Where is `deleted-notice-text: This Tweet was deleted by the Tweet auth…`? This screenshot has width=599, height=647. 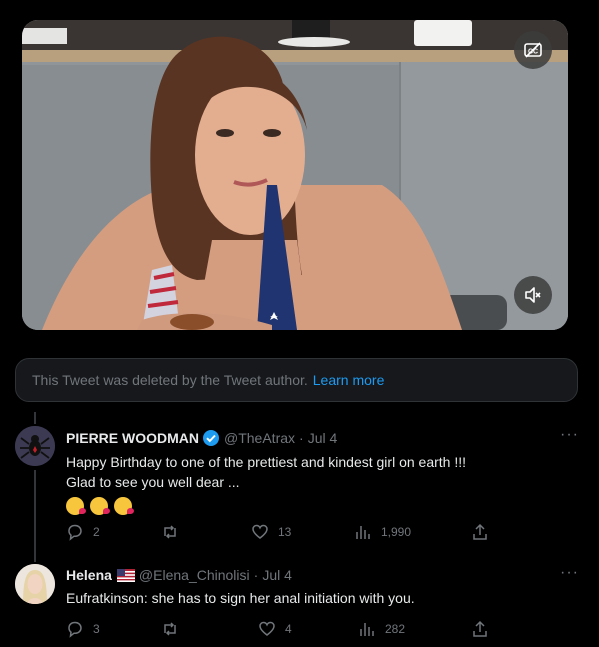 deleted-notice-text: This Tweet was deleted by the Tweet auth… is located at coordinates (170, 380).